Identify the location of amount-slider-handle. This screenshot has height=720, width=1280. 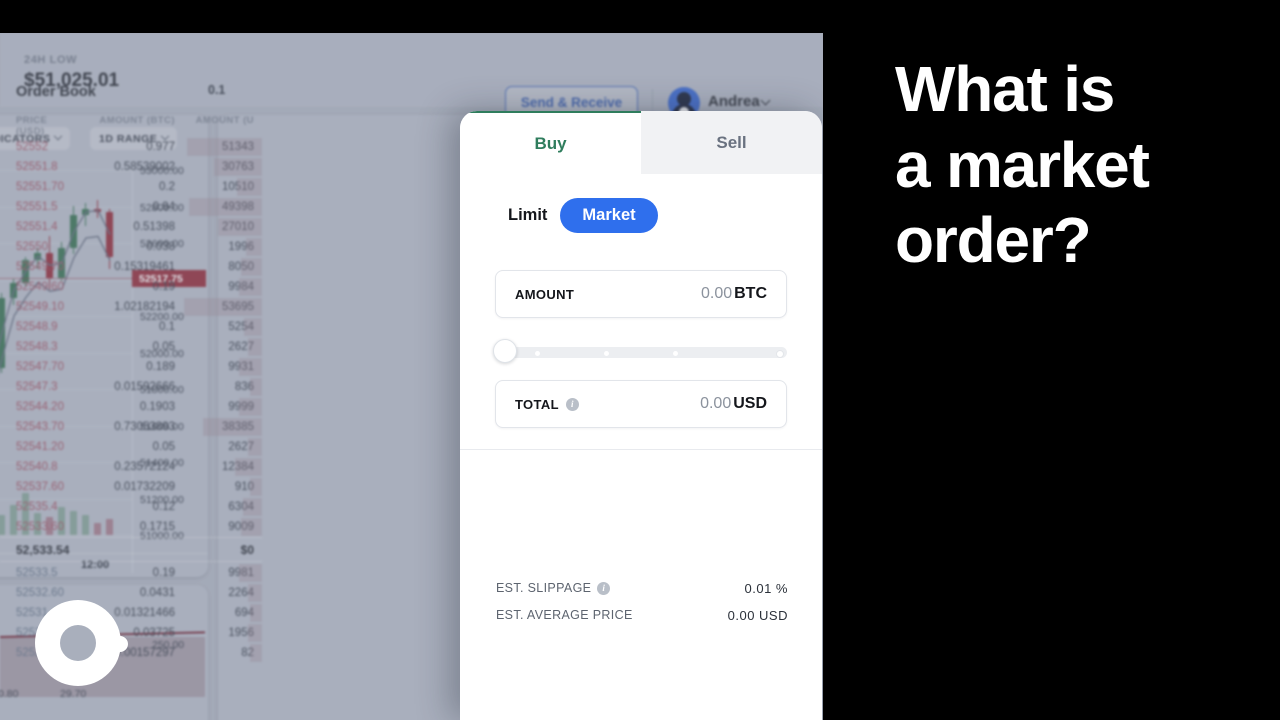
(505, 351).